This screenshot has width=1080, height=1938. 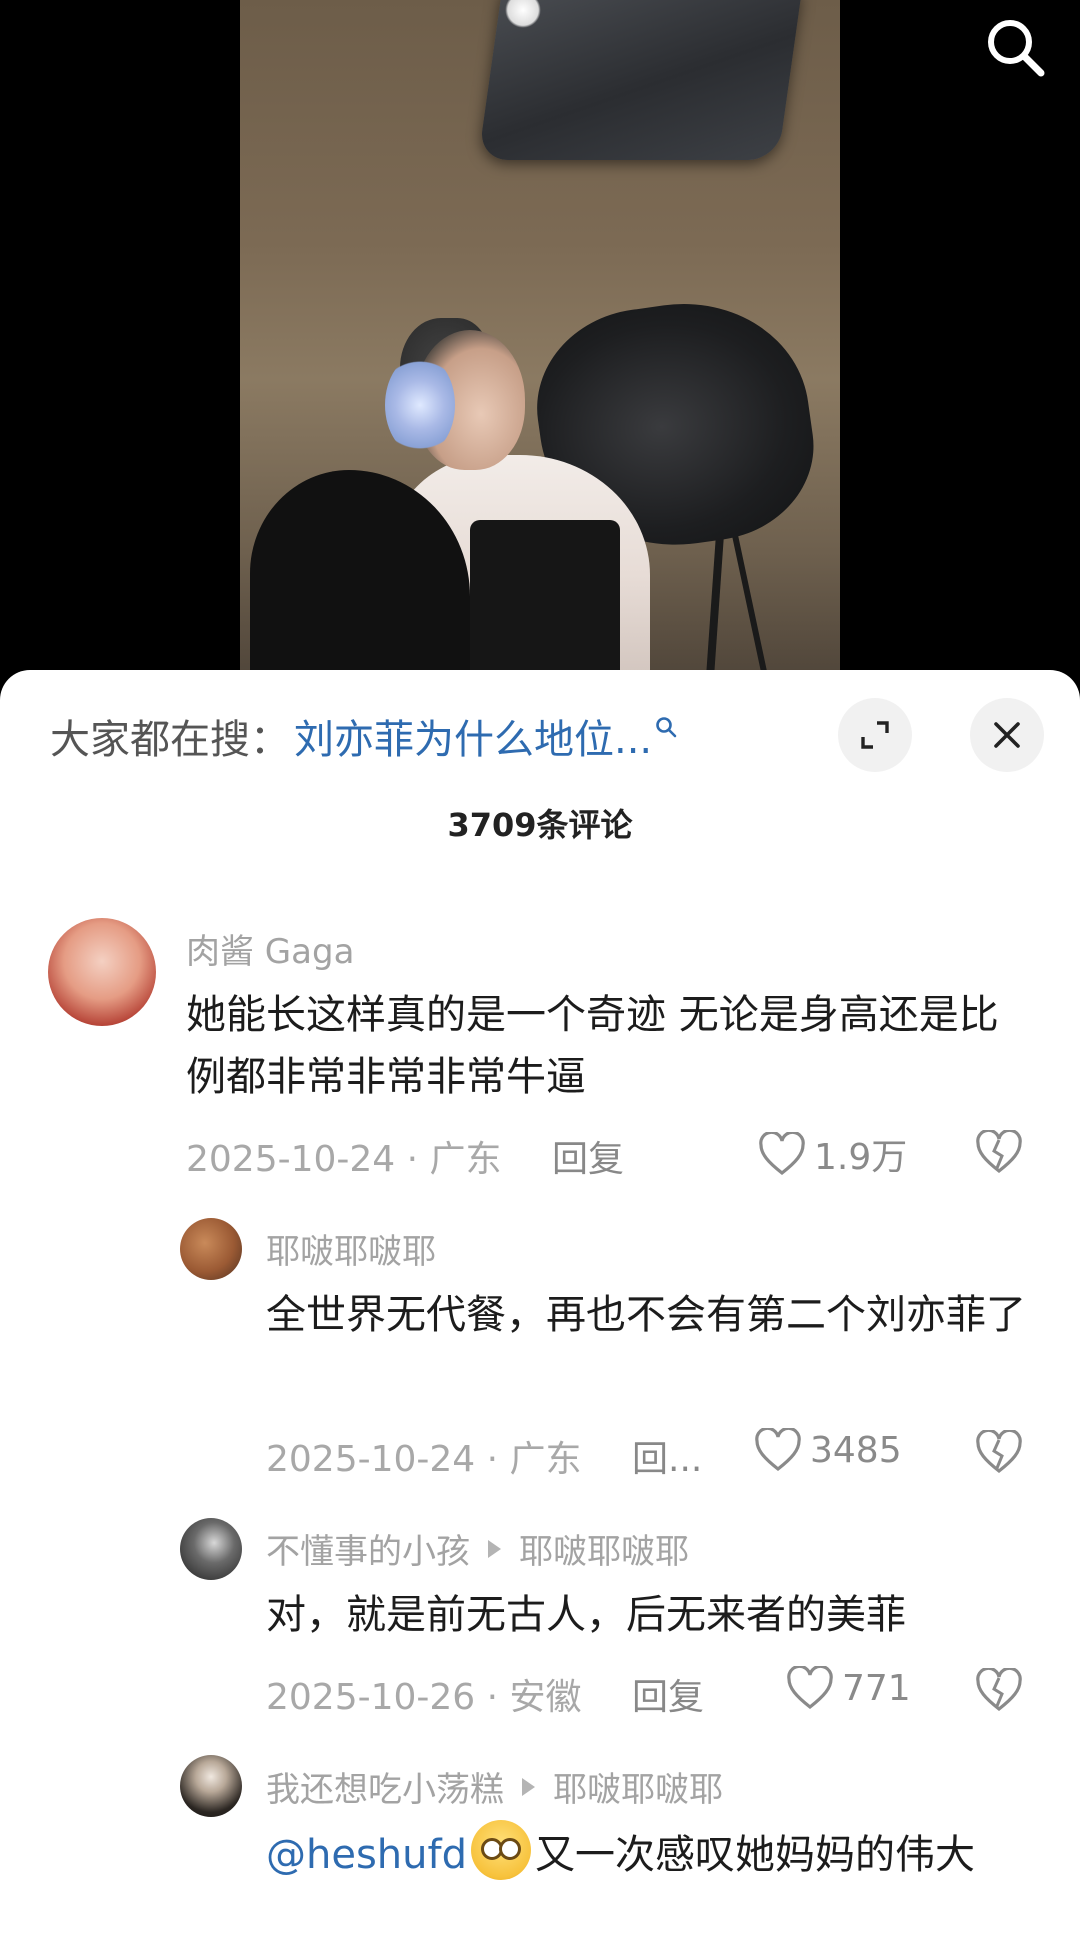 I want to click on comment-username-line: 不懂事的小孩 耶啵耶啵耶, so click(x=477, y=1548).